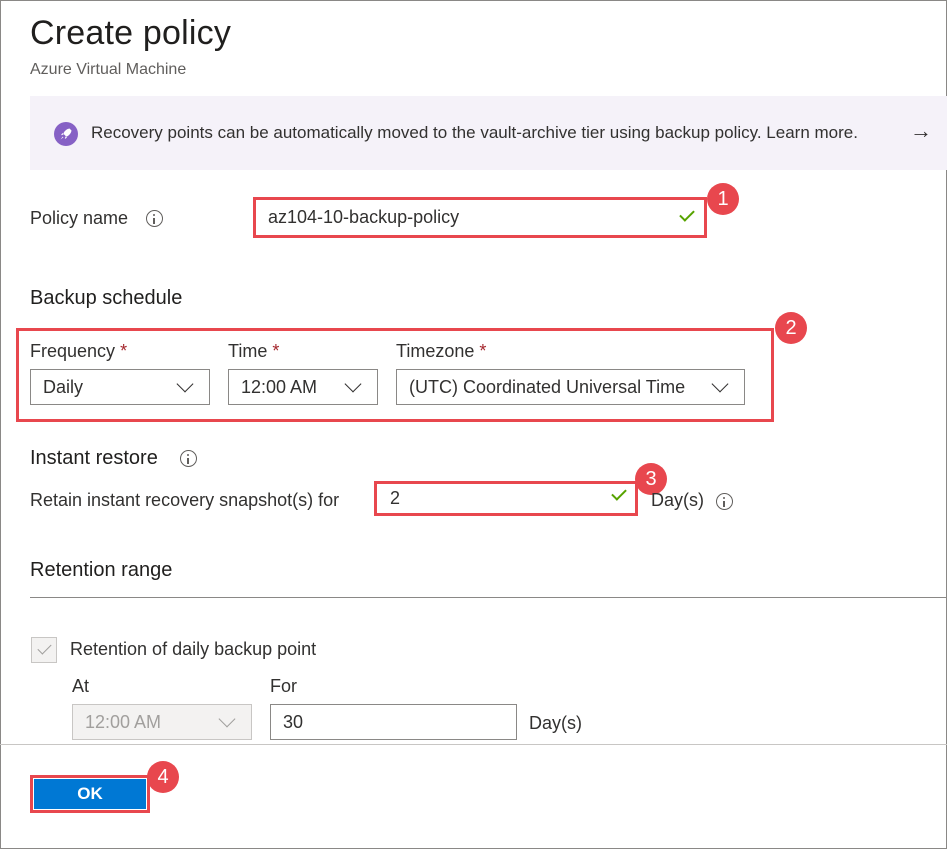 This screenshot has height=849, width=947. Describe the element at coordinates (723, 199) in the screenshot. I see `callout-badge-1: 1` at that location.